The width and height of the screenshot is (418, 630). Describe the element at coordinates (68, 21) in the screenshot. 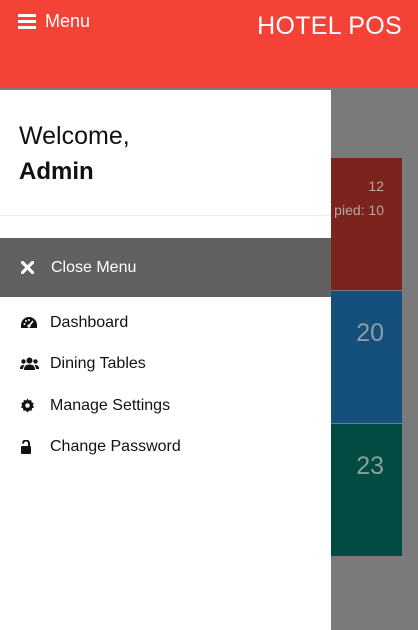

I see `menu-label: Menu` at that location.